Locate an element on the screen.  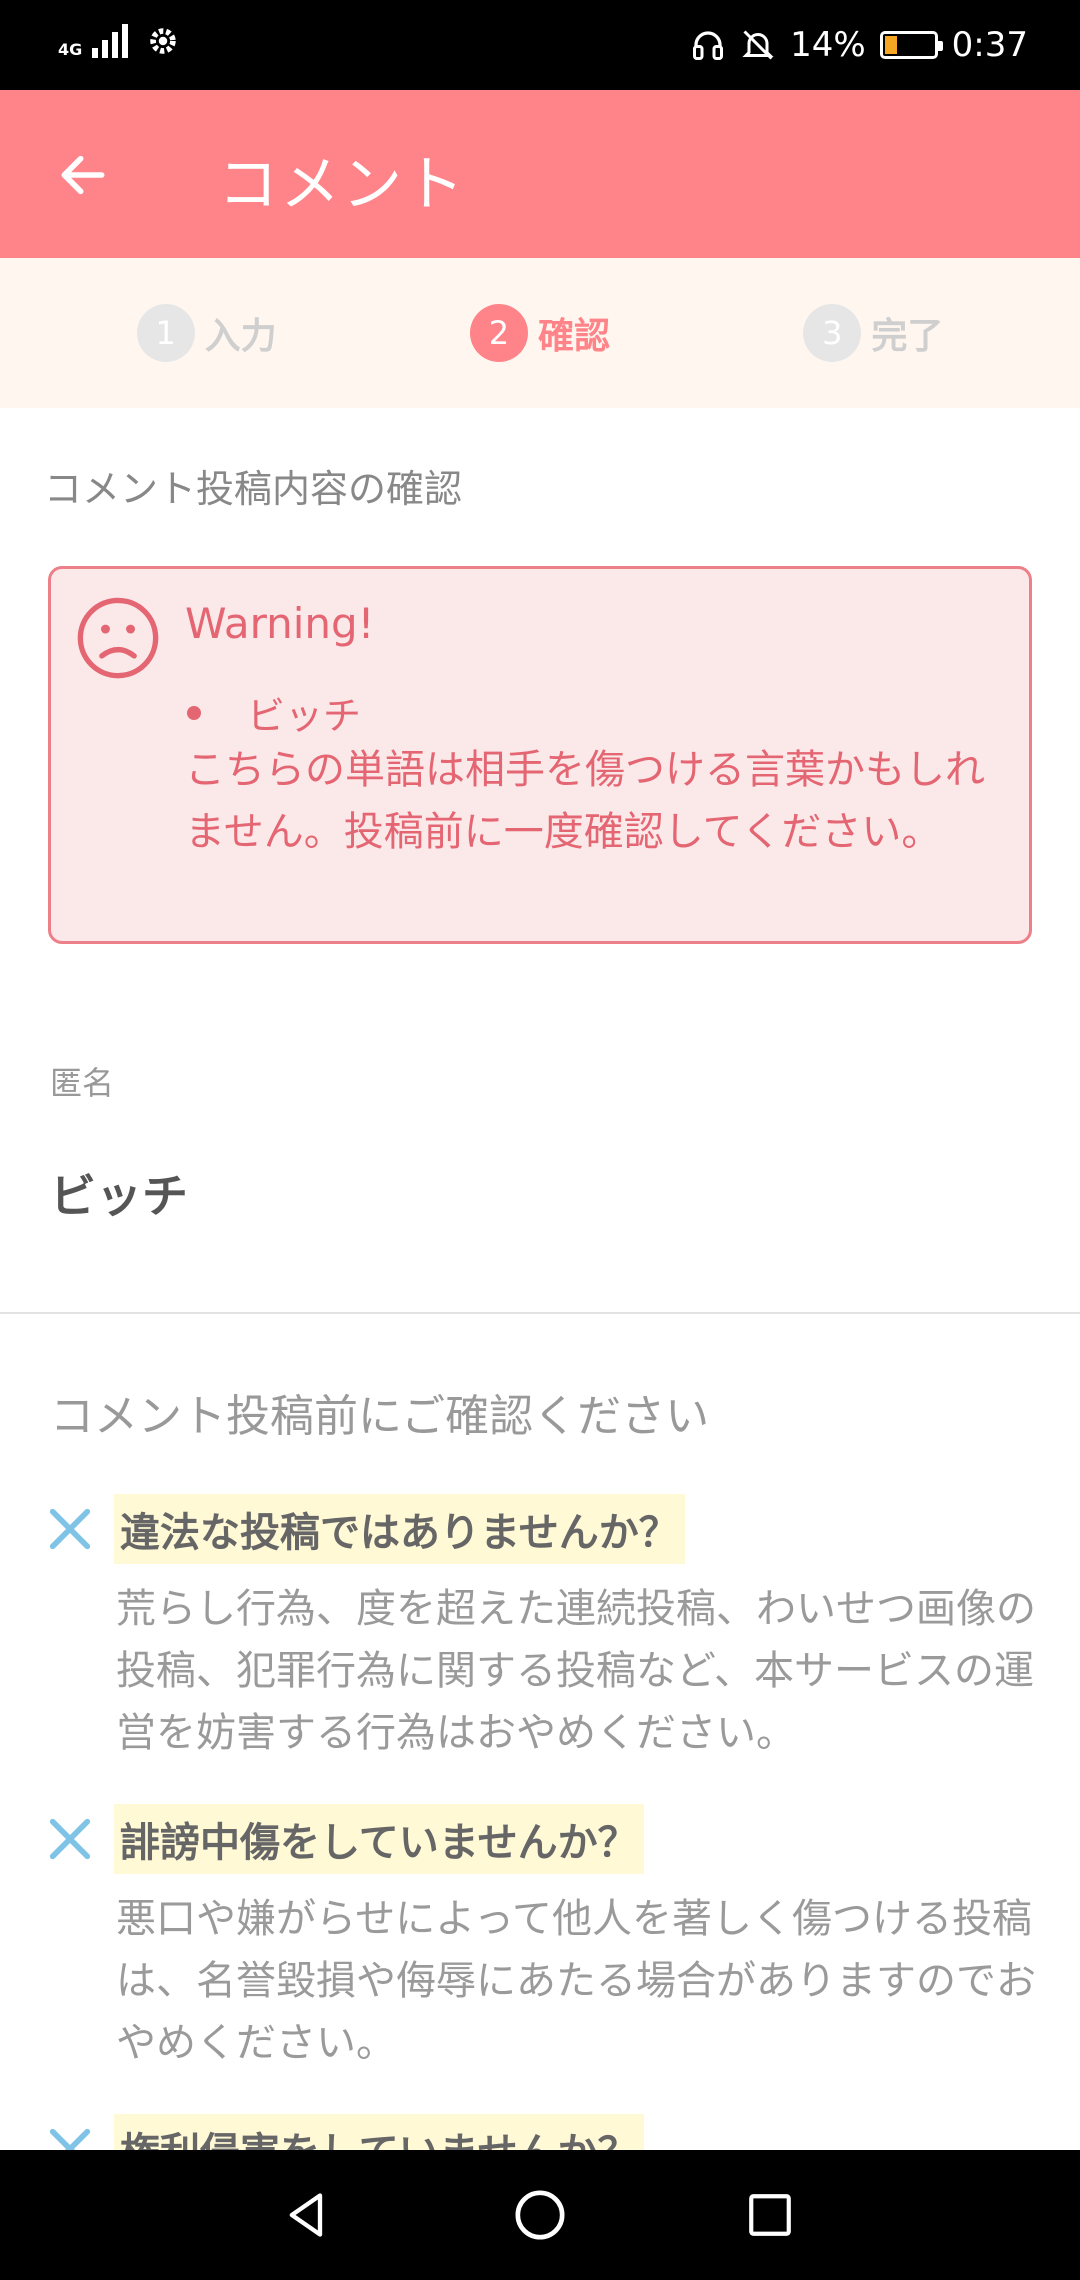
triangle-back-icon is located at coordinates (306, 2215).